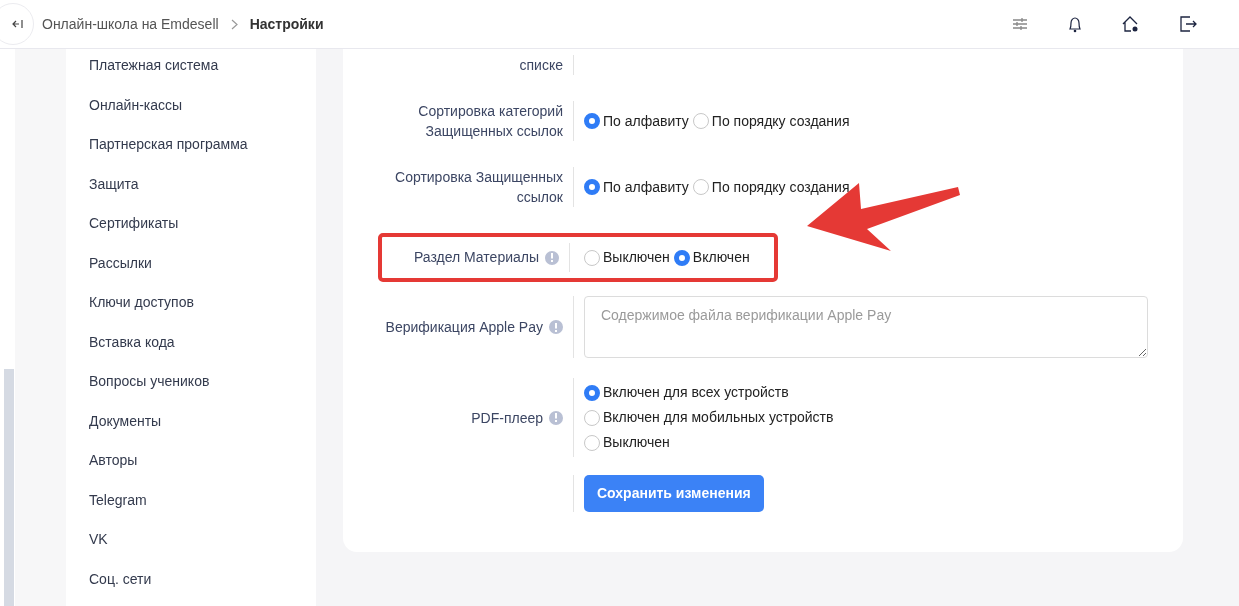  I want to click on radio-option: Включен, so click(711, 257).